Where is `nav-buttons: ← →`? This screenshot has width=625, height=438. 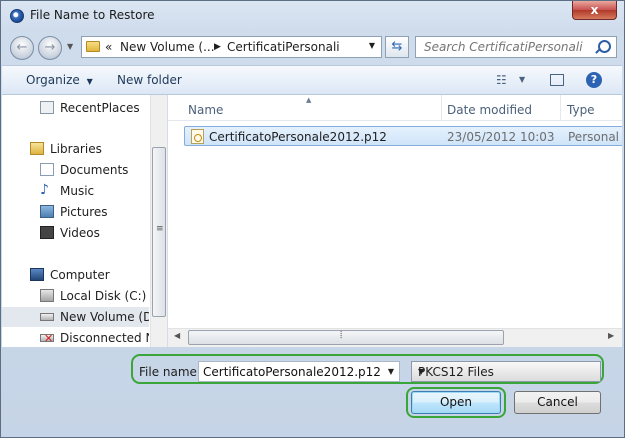
nav-buttons: ← → is located at coordinates (37, 48).